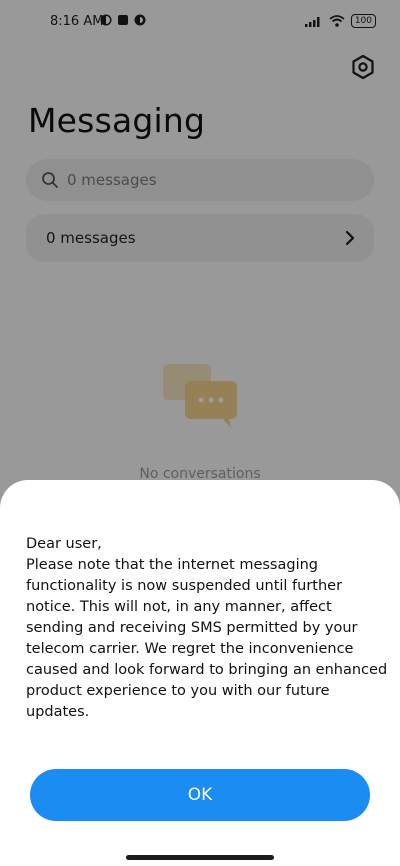  Describe the element at coordinates (200, 857) in the screenshot. I see `home-indicator` at that location.